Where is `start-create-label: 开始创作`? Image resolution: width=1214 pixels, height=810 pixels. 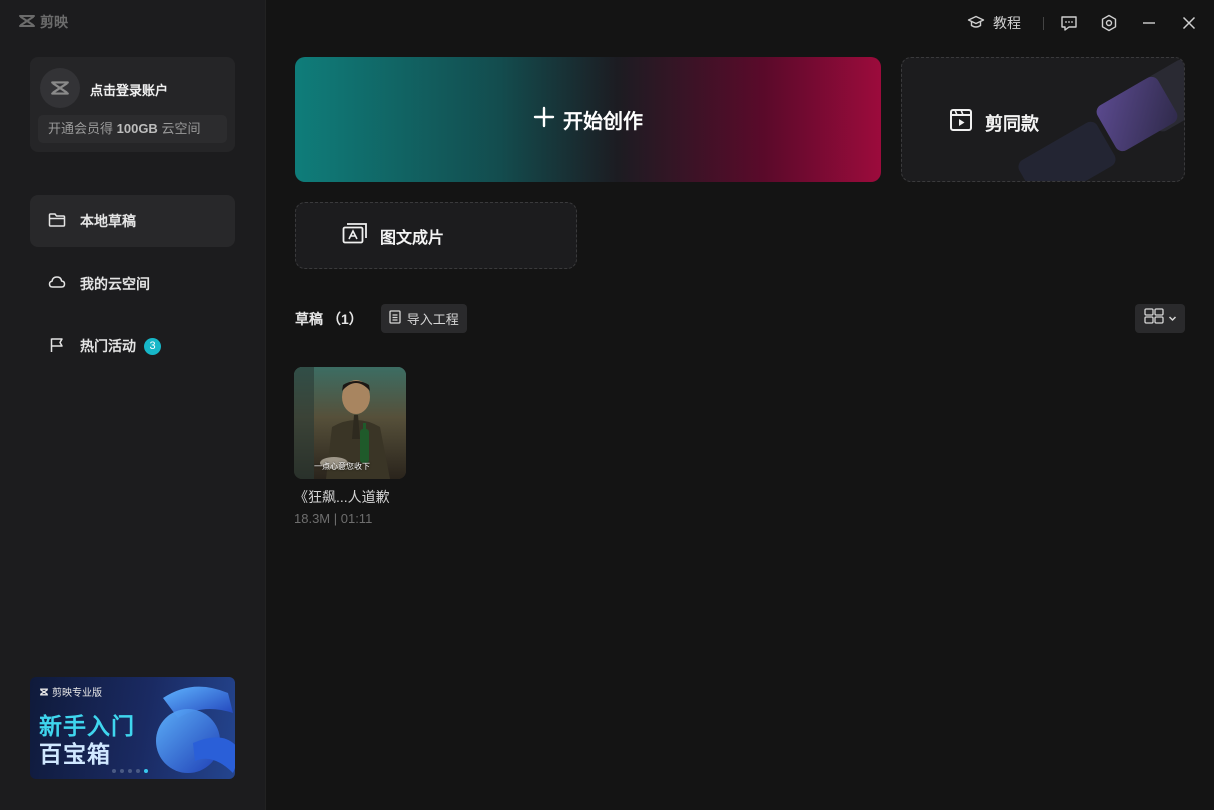
start-create-label: 开始创作 is located at coordinates (603, 122).